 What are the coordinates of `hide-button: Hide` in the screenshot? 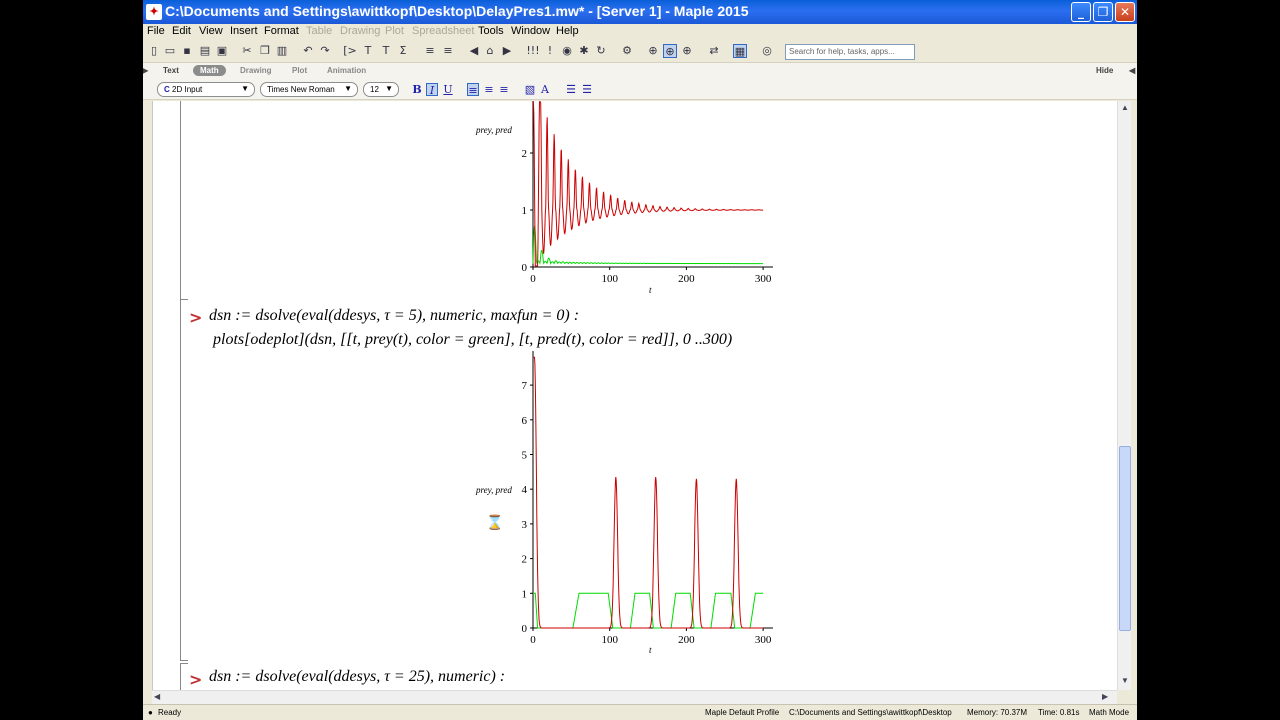 It's located at (1104, 70).